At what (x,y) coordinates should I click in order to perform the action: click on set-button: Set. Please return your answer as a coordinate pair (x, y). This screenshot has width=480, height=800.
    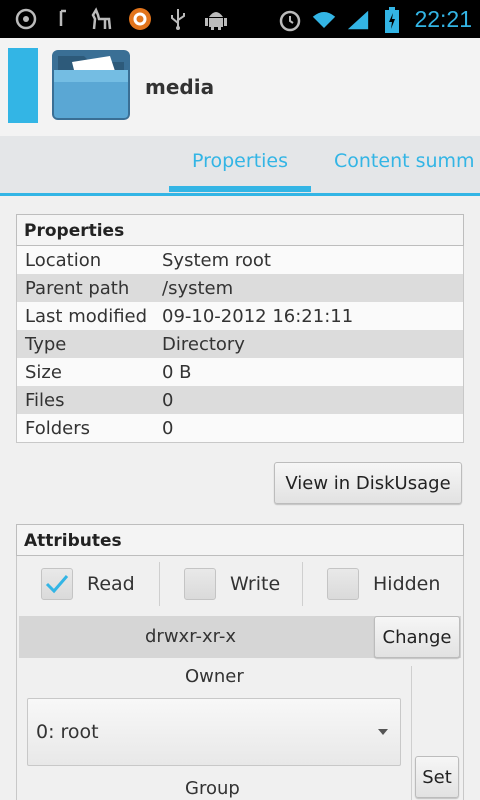
    Looking at the image, I should click on (437, 777).